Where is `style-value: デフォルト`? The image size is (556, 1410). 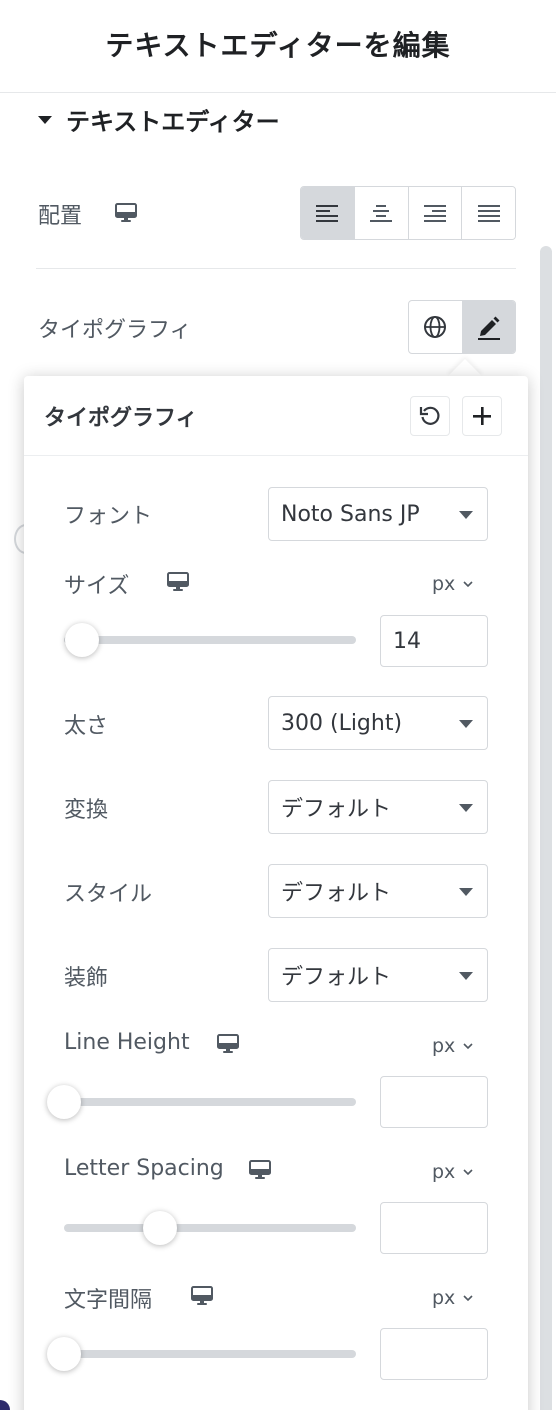
style-value: デフォルト is located at coordinates (336, 893).